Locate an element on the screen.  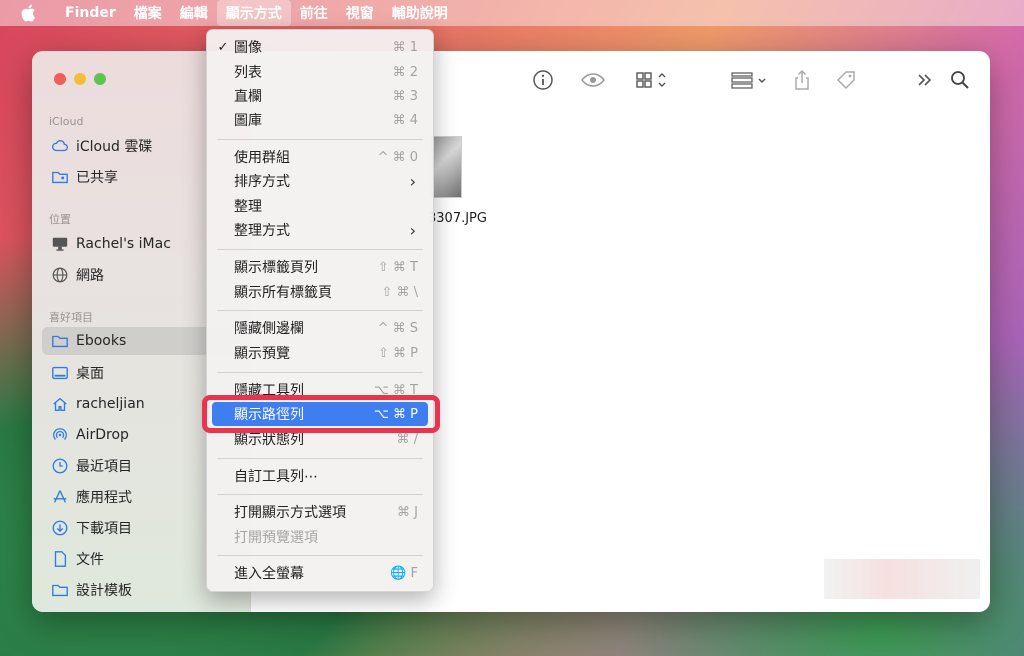
menu-item-label: 自訂工具列⋯ is located at coordinates (276, 477).